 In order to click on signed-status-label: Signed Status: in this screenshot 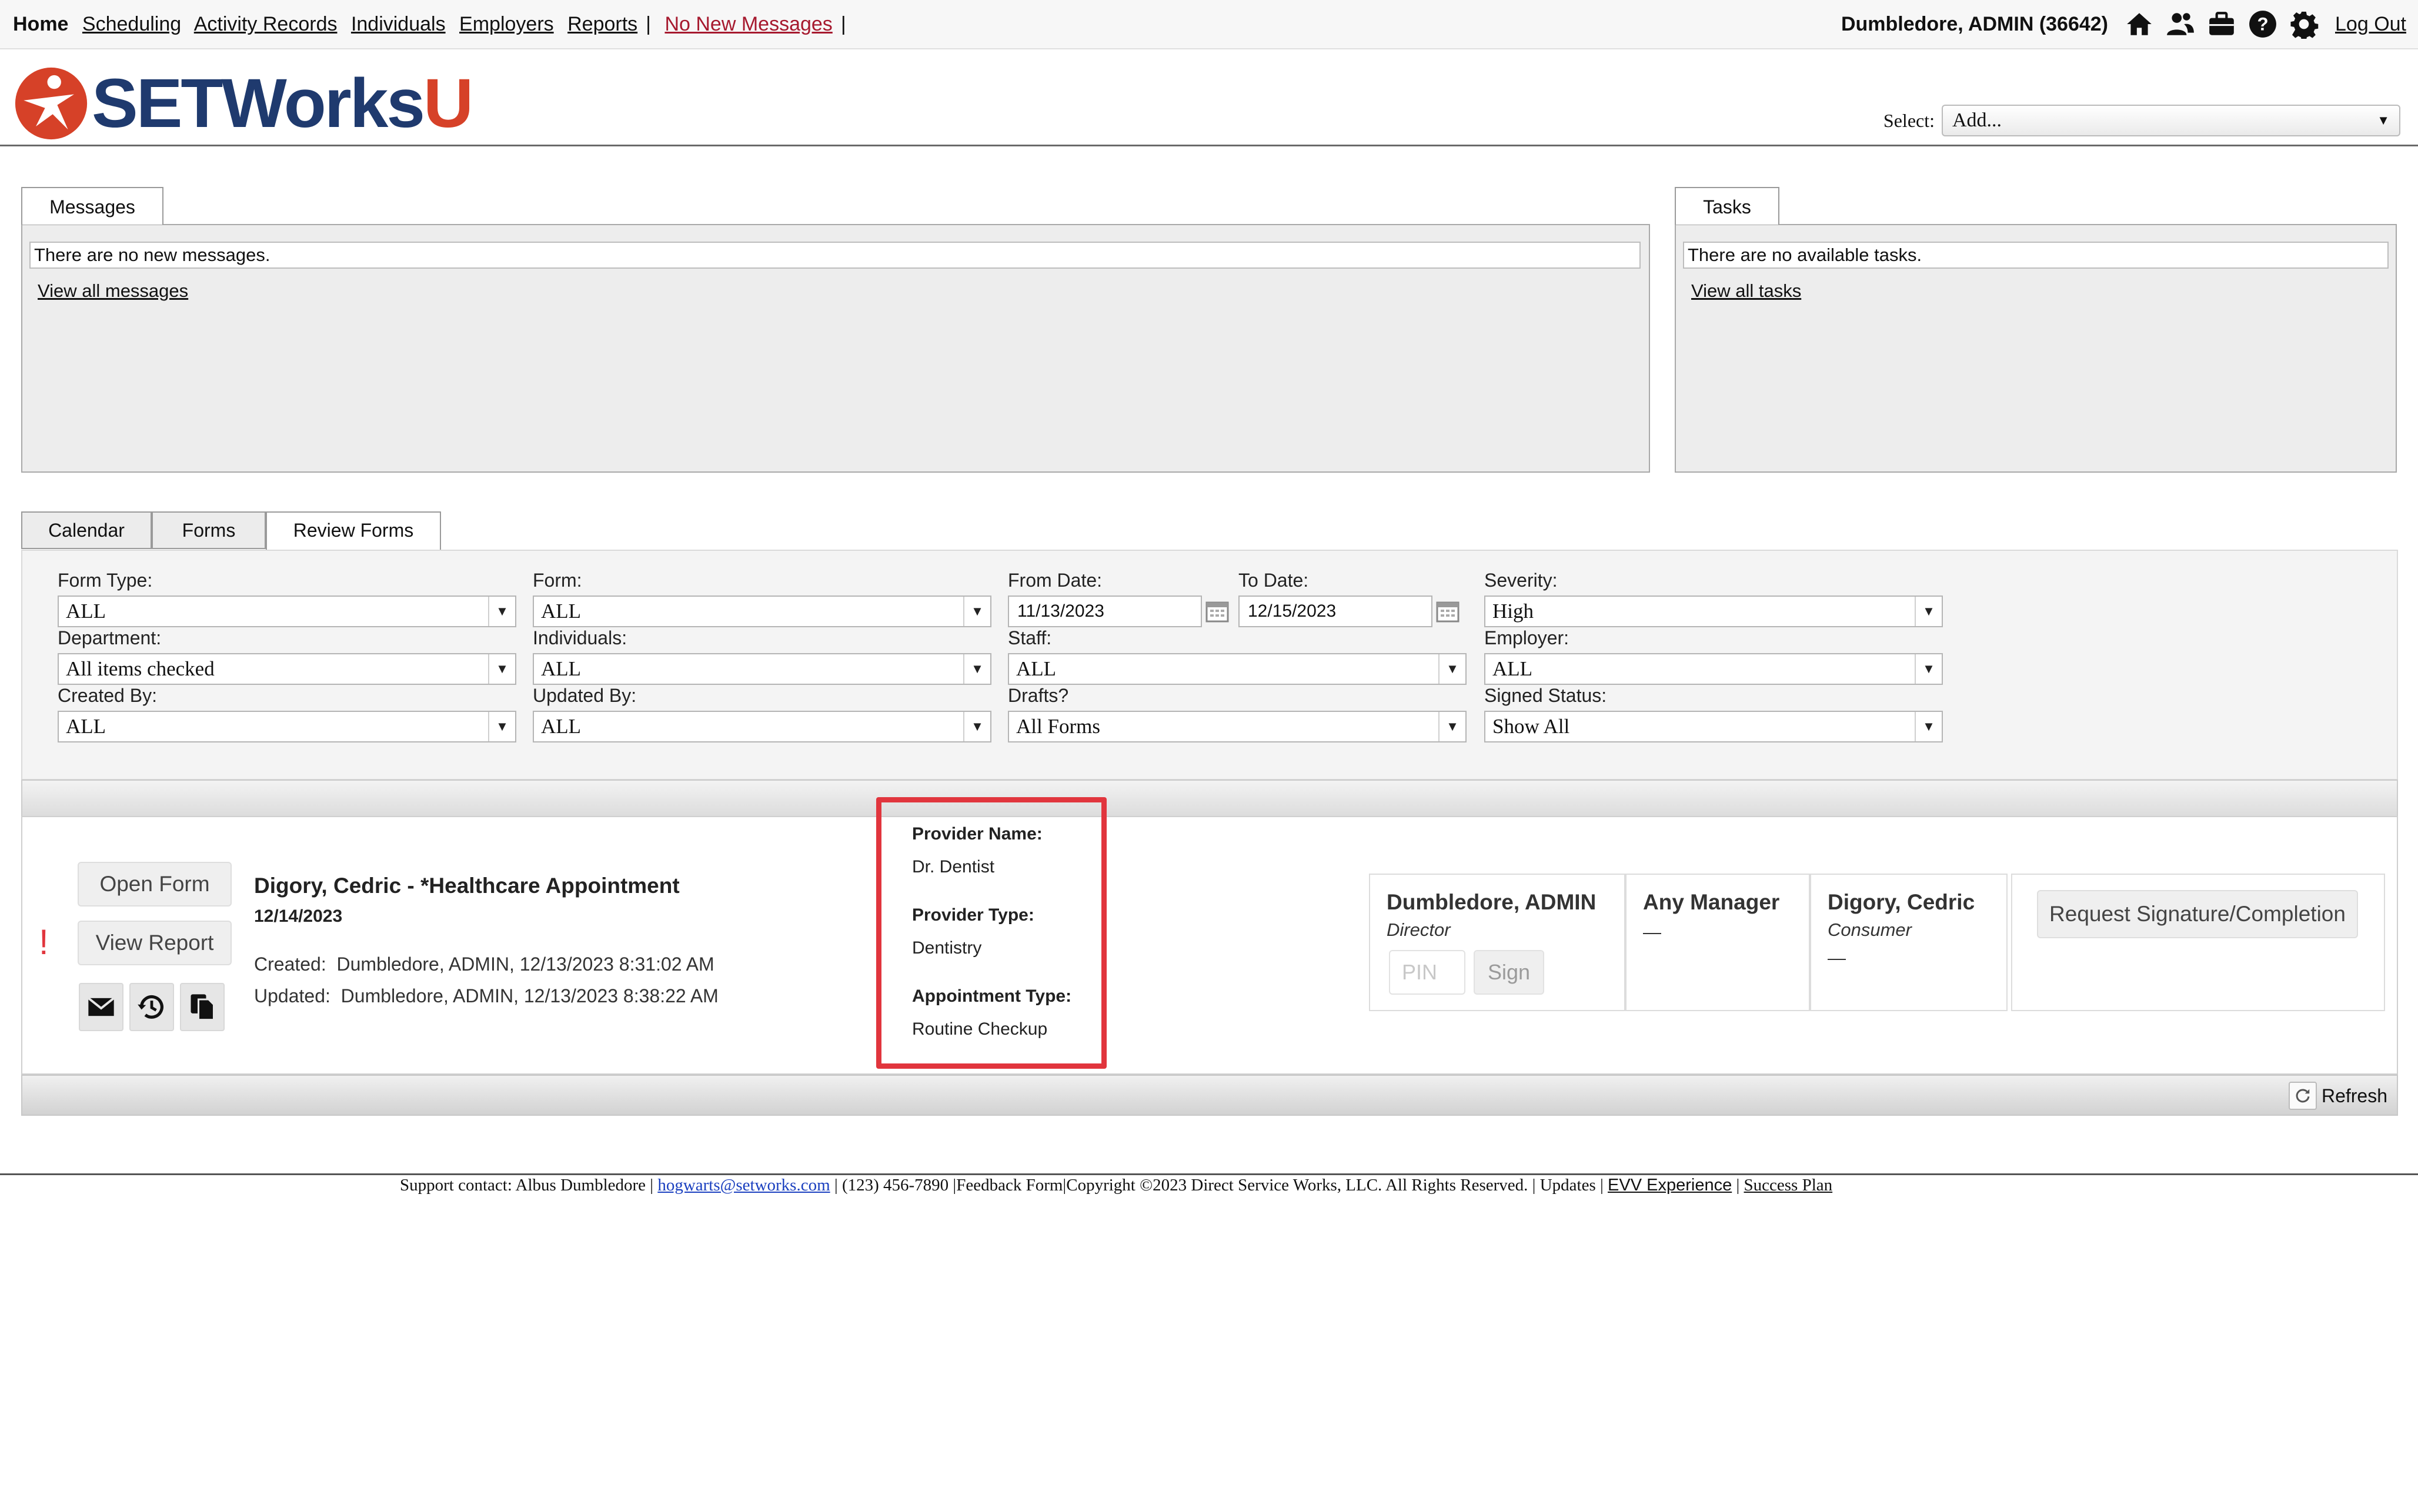, I will do `click(1545, 696)`.